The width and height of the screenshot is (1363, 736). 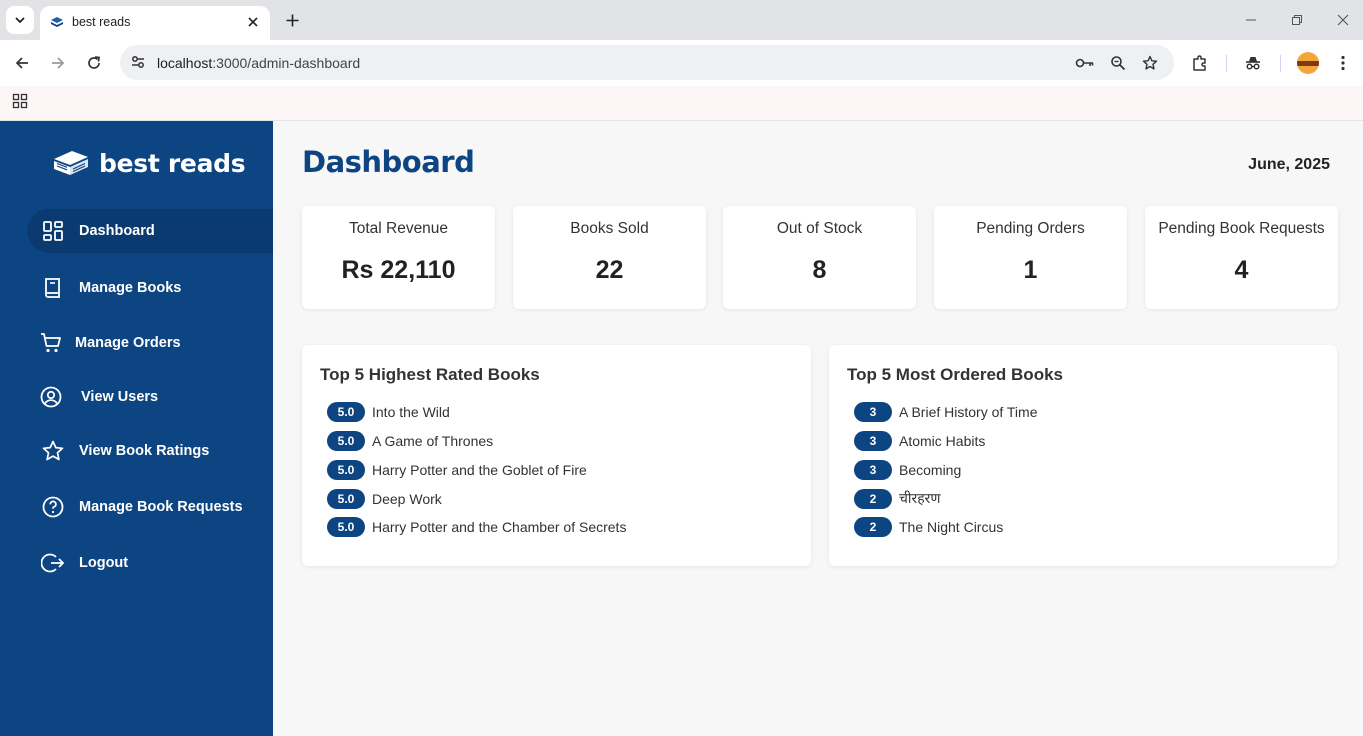 I want to click on sidebar-item-label: View Users, so click(x=120, y=397).